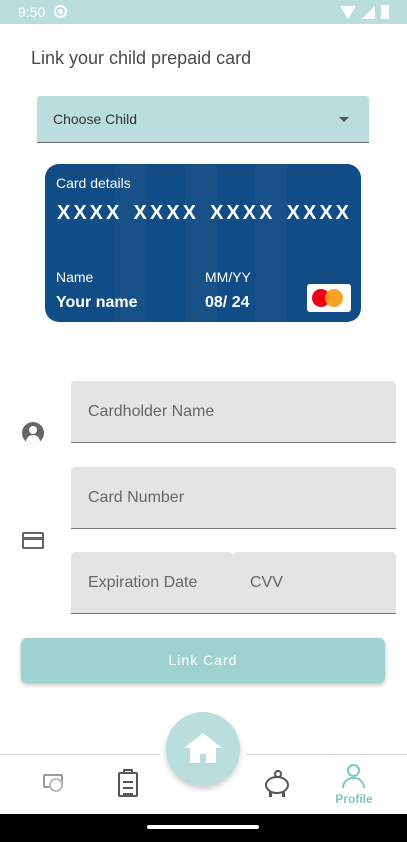  What do you see at coordinates (33, 433) in the screenshot?
I see `account-circle-icon` at bounding box center [33, 433].